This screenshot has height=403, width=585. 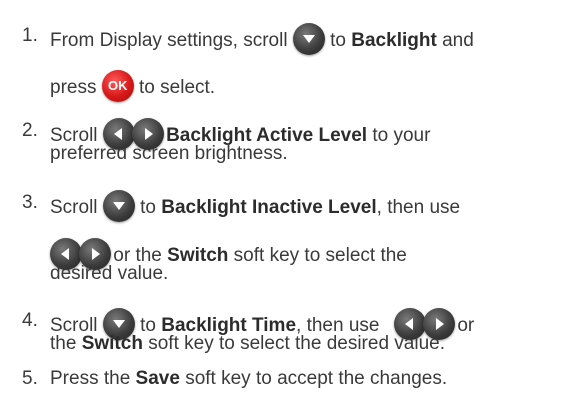 What do you see at coordinates (394, 41) in the screenshot?
I see `step-1-backlight: Backlight` at bounding box center [394, 41].